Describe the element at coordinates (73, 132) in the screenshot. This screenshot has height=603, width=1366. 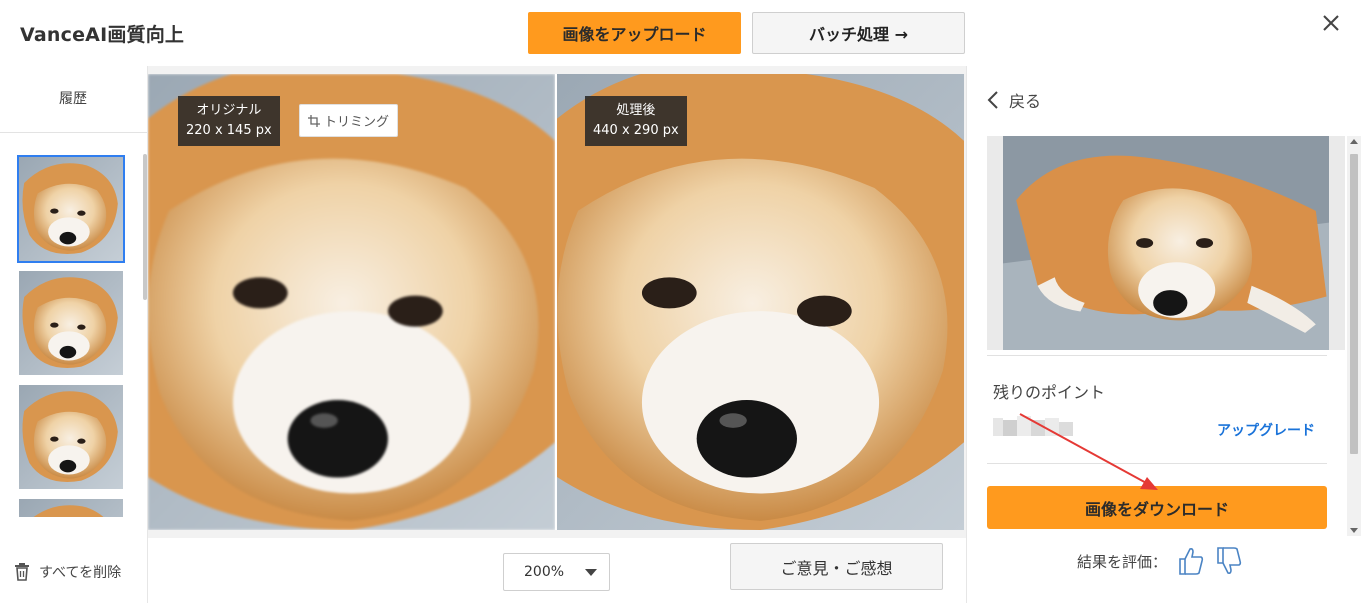
I see `history-divider` at that location.